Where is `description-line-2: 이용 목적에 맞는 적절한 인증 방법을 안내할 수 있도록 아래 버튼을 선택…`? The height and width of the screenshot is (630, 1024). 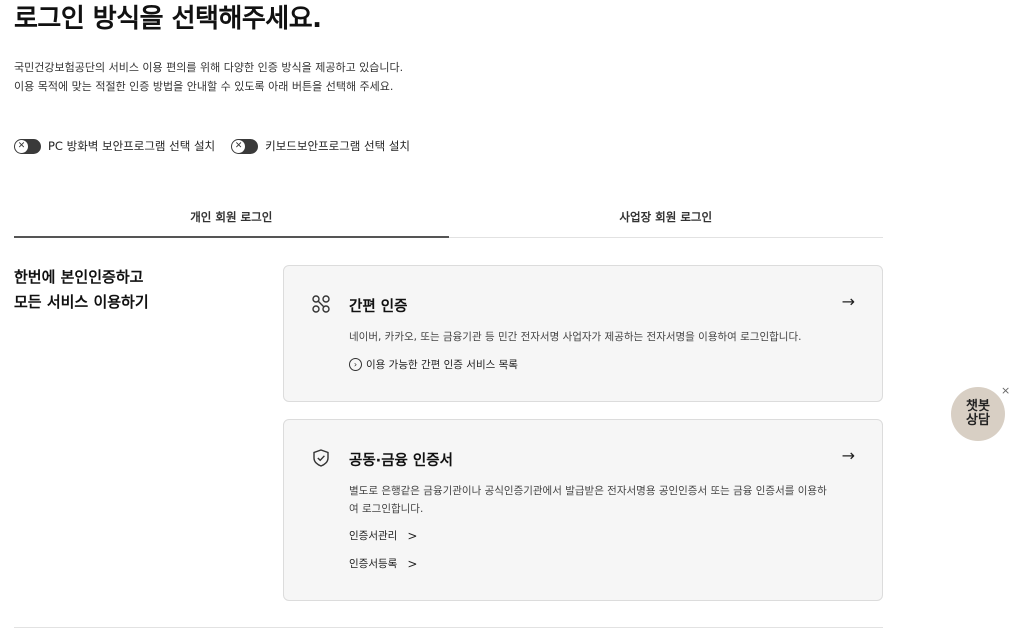 description-line-2: 이용 목적에 맞는 적절한 인증 방법을 안내할 수 있도록 아래 버튼을 선택… is located at coordinates (204, 86).